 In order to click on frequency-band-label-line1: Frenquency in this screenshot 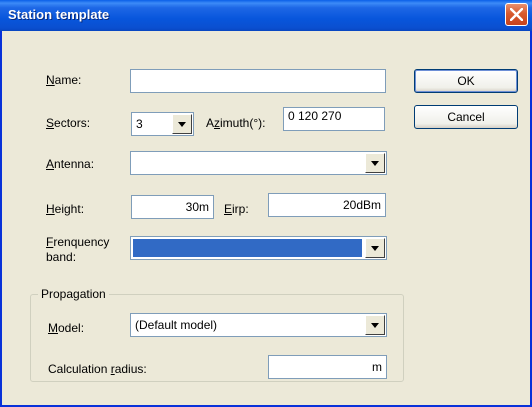, I will do `click(78, 242)`.